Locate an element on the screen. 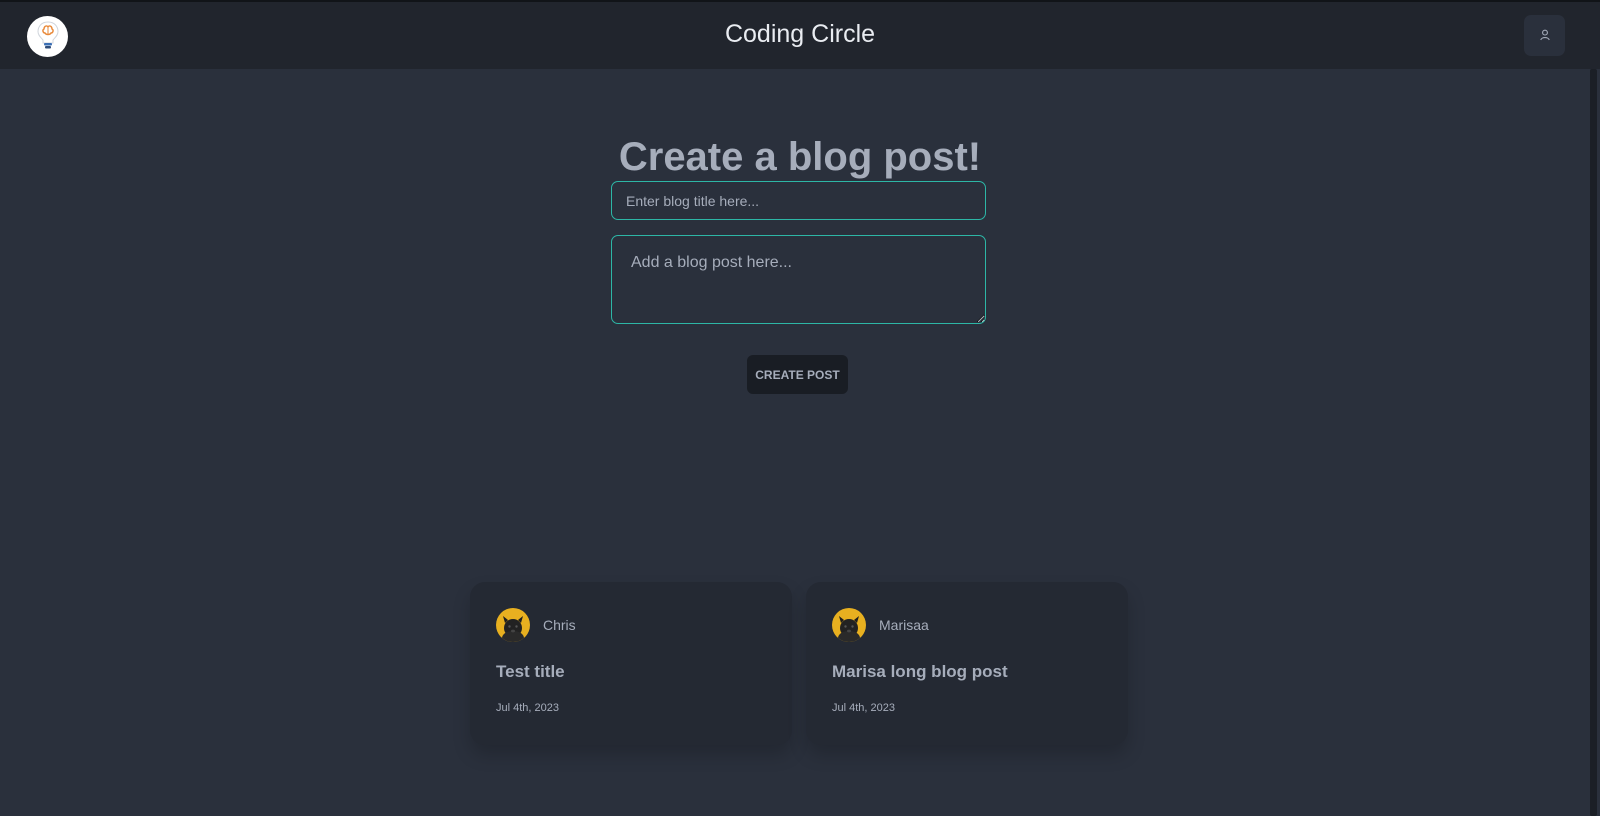 The image size is (1600, 816). scrollbar-thumb is located at coordinates (1593, 442).